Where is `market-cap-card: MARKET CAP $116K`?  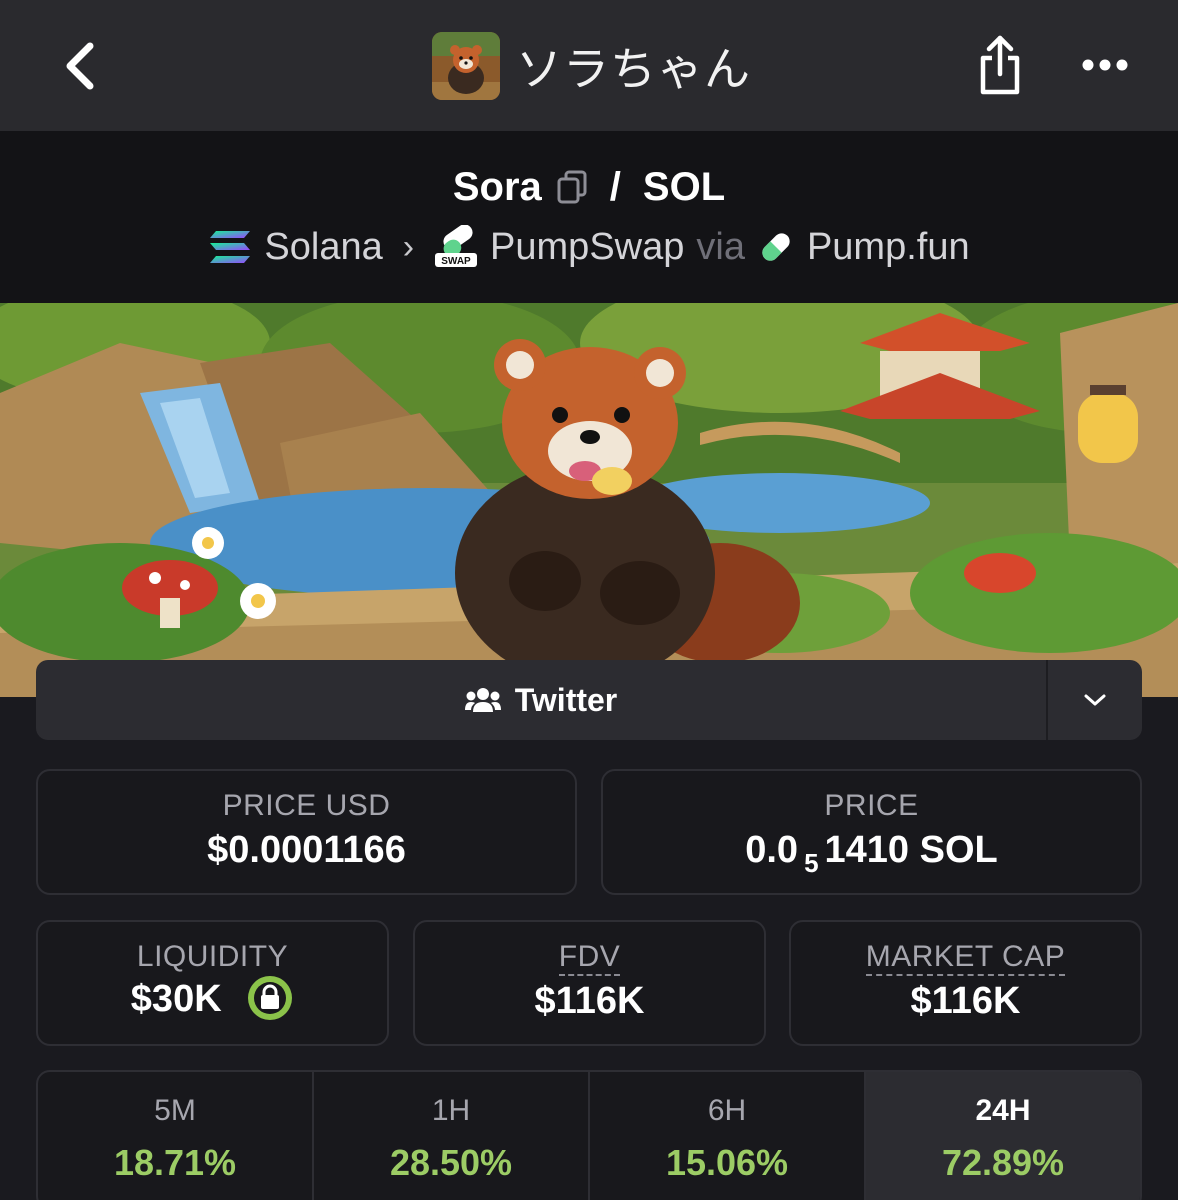
market-cap-card: MARKET CAP $116K is located at coordinates (965, 983).